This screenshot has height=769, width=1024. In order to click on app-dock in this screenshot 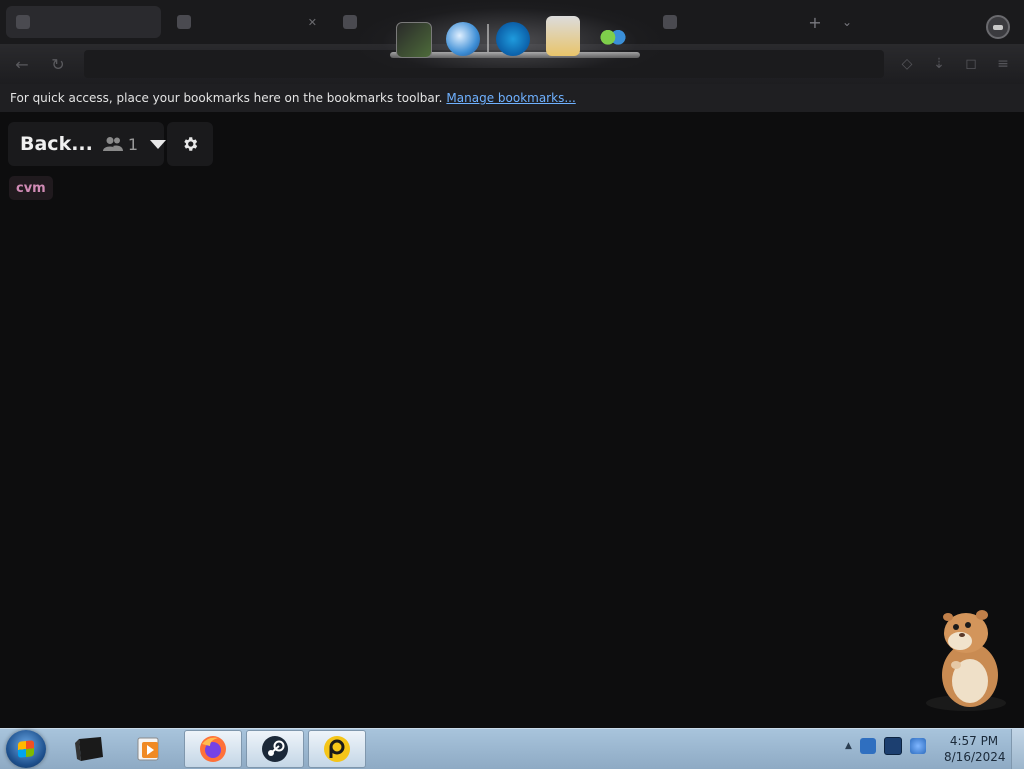, I will do `click(510, 35)`.